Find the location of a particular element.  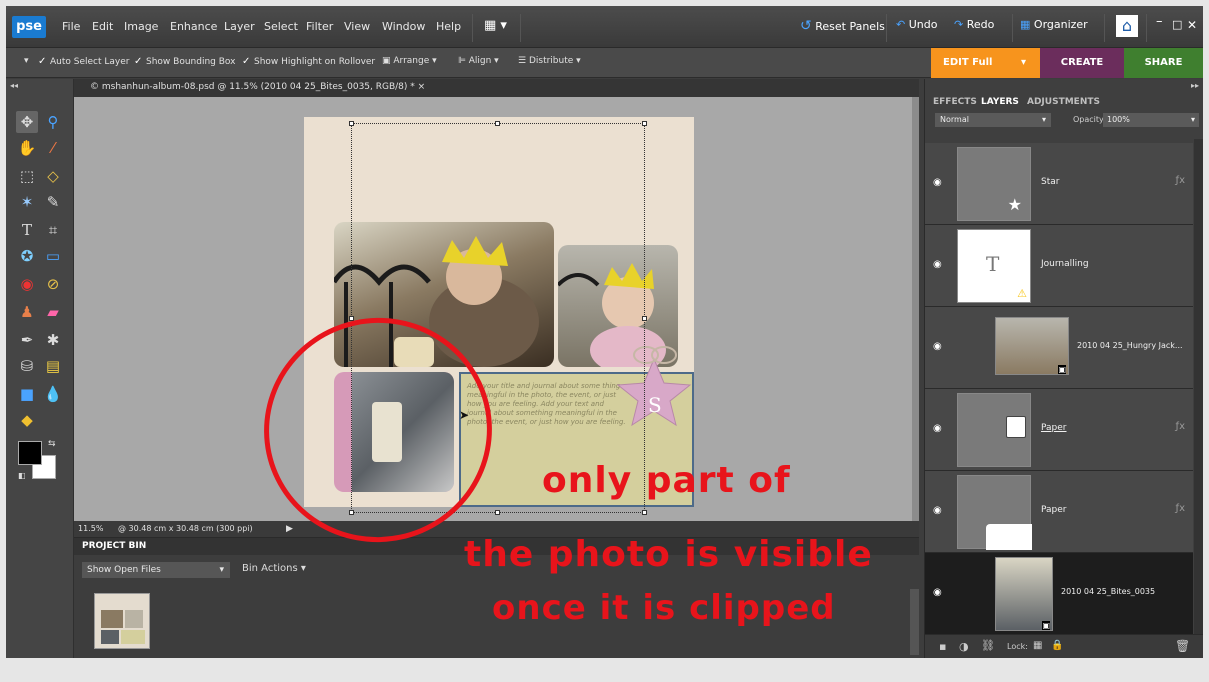

menu-enhance: Enhance is located at coordinates (193, 26).